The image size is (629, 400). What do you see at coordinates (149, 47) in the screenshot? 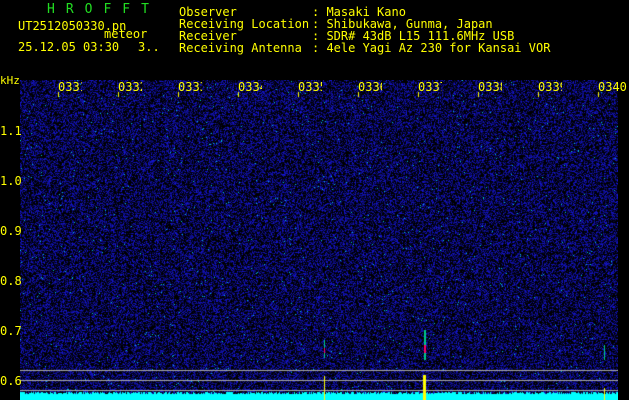
I see `count: 3..` at bounding box center [149, 47].